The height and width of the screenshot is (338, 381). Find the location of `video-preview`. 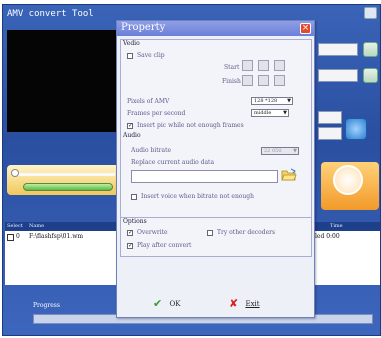

video-preview is located at coordinates (62, 81).